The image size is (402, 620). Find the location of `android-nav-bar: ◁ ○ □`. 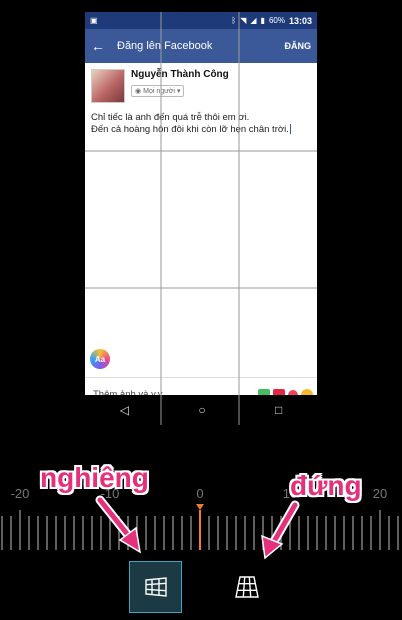

android-nav-bar: ◁ ○ □ is located at coordinates (201, 410).